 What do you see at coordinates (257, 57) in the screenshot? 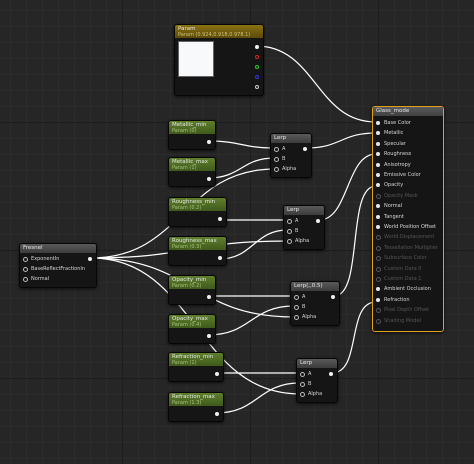
I see `red-channel-pin-icon` at bounding box center [257, 57].